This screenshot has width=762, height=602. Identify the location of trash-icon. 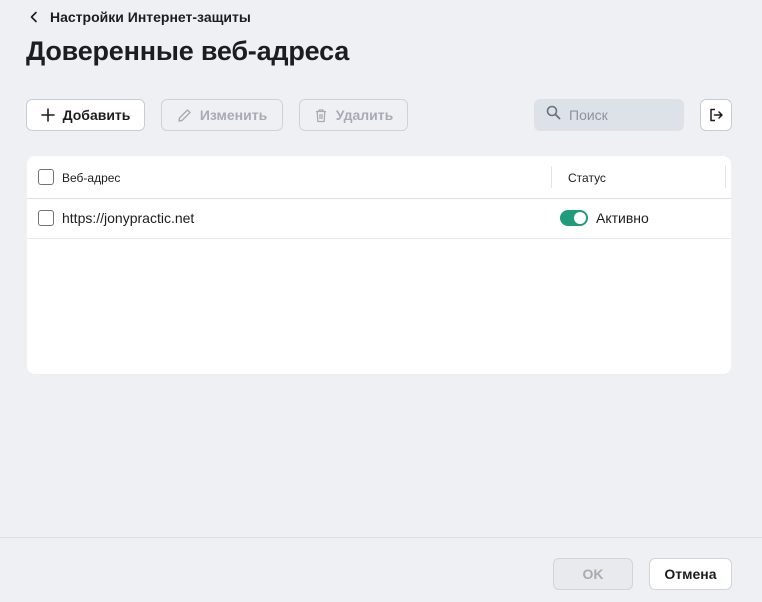
(321, 115).